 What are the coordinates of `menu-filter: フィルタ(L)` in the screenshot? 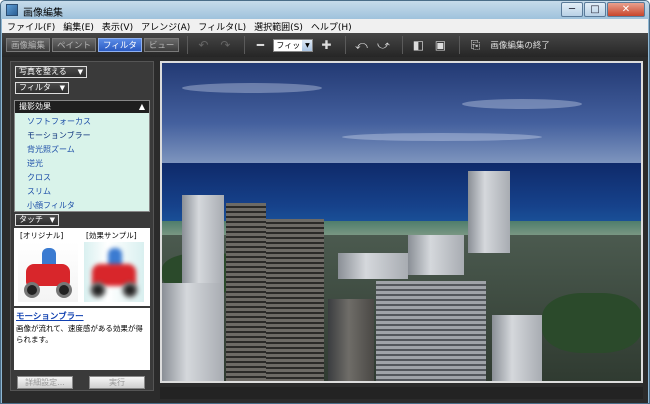 It's located at (222, 26).